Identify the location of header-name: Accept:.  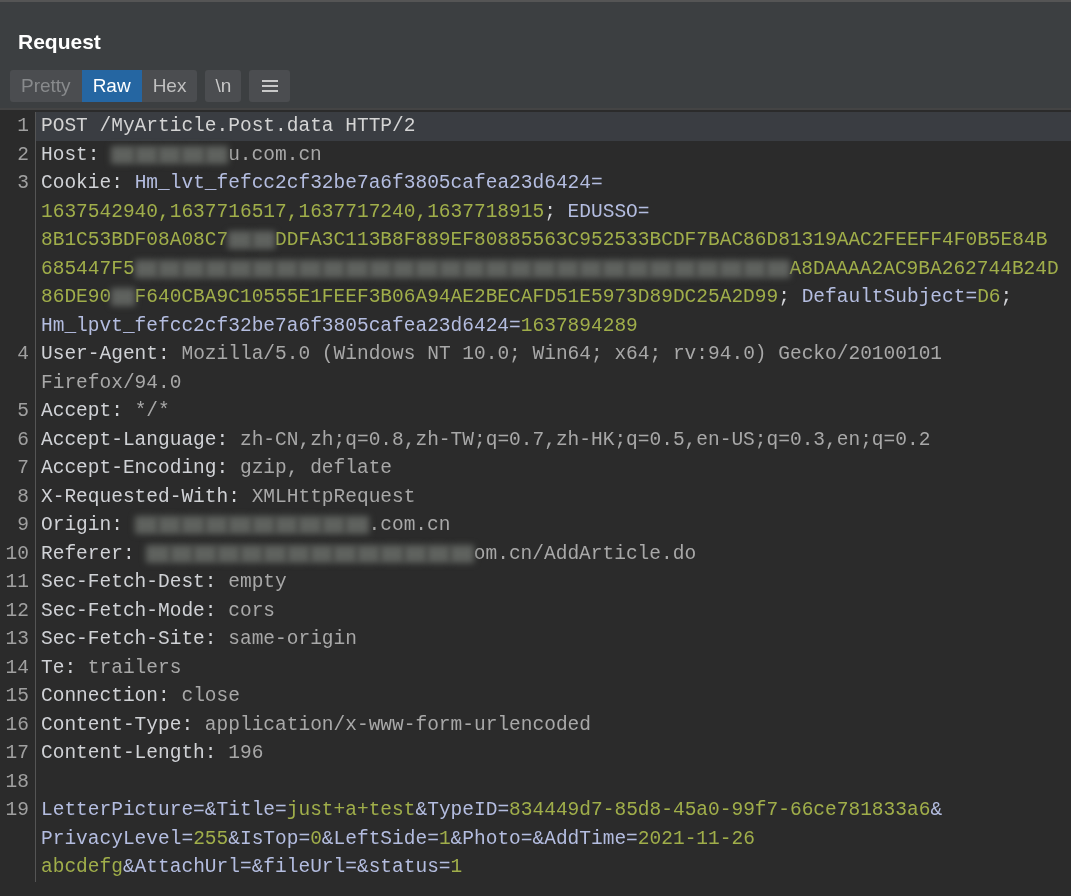
(82, 411).